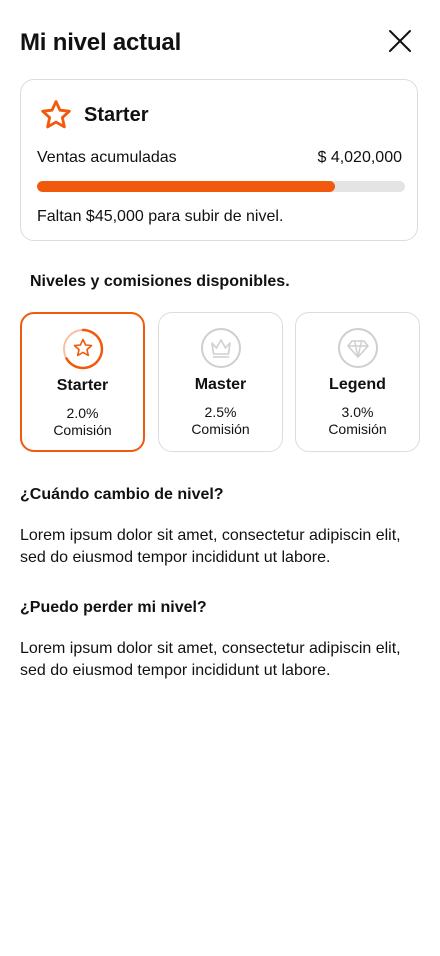 Image resolution: width=440 pixels, height=956 pixels. I want to click on close-icon, so click(400, 41).